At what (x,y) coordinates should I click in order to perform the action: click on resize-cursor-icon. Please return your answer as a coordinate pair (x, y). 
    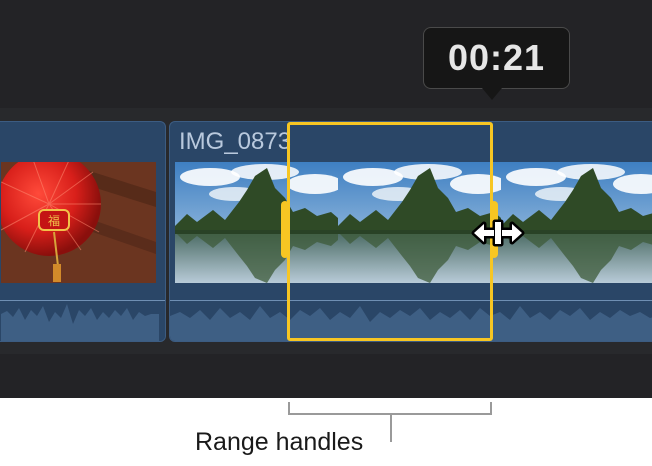
    Looking at the image, I should click on (498, 233).